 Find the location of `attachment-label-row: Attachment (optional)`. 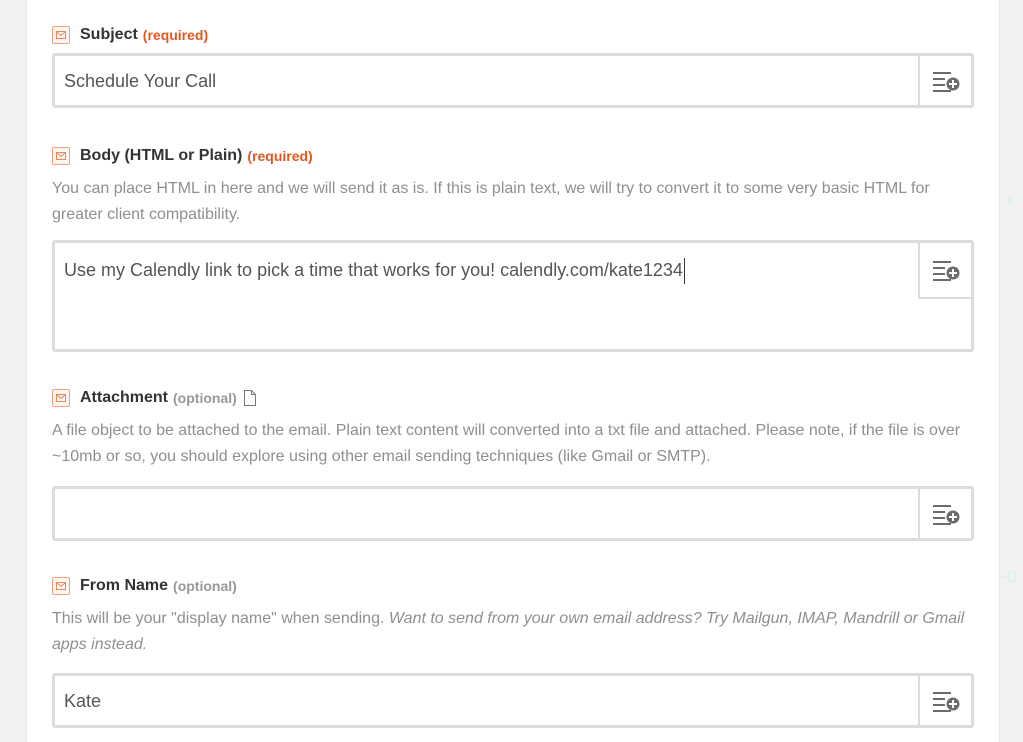

attachment-label-row: Attachment (optional) is located at coordinates (513, 398).